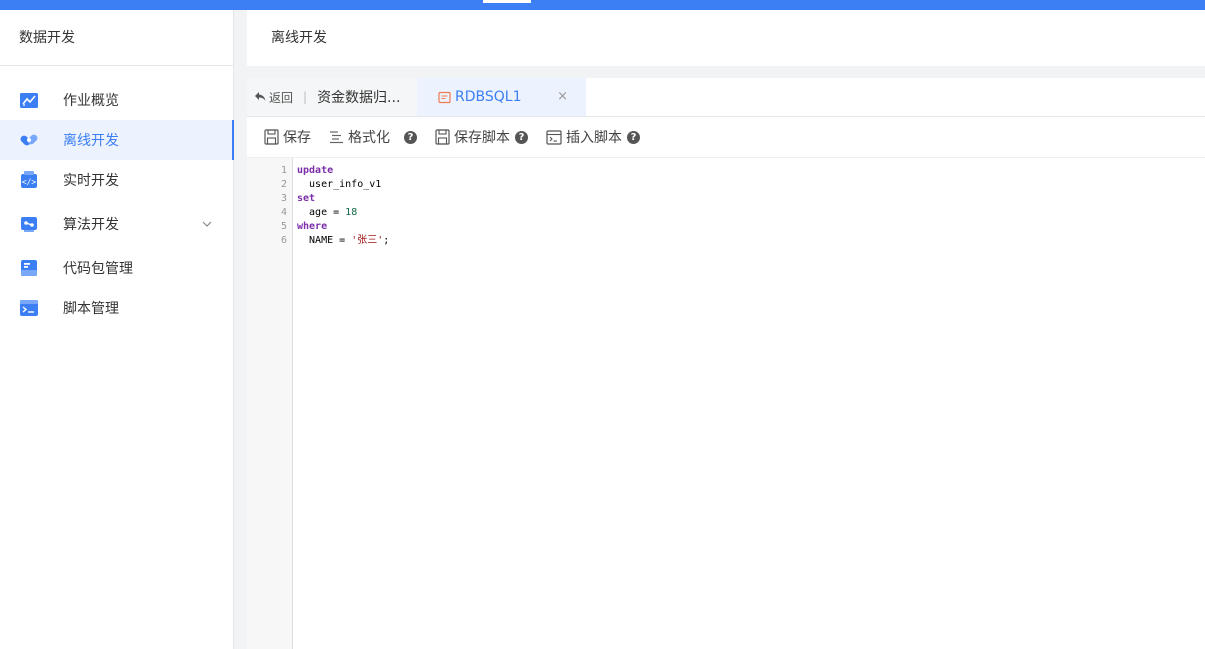  Describe the element at coordinates (283, 212) in the screenshot. I see `line-number: 4` at that location.